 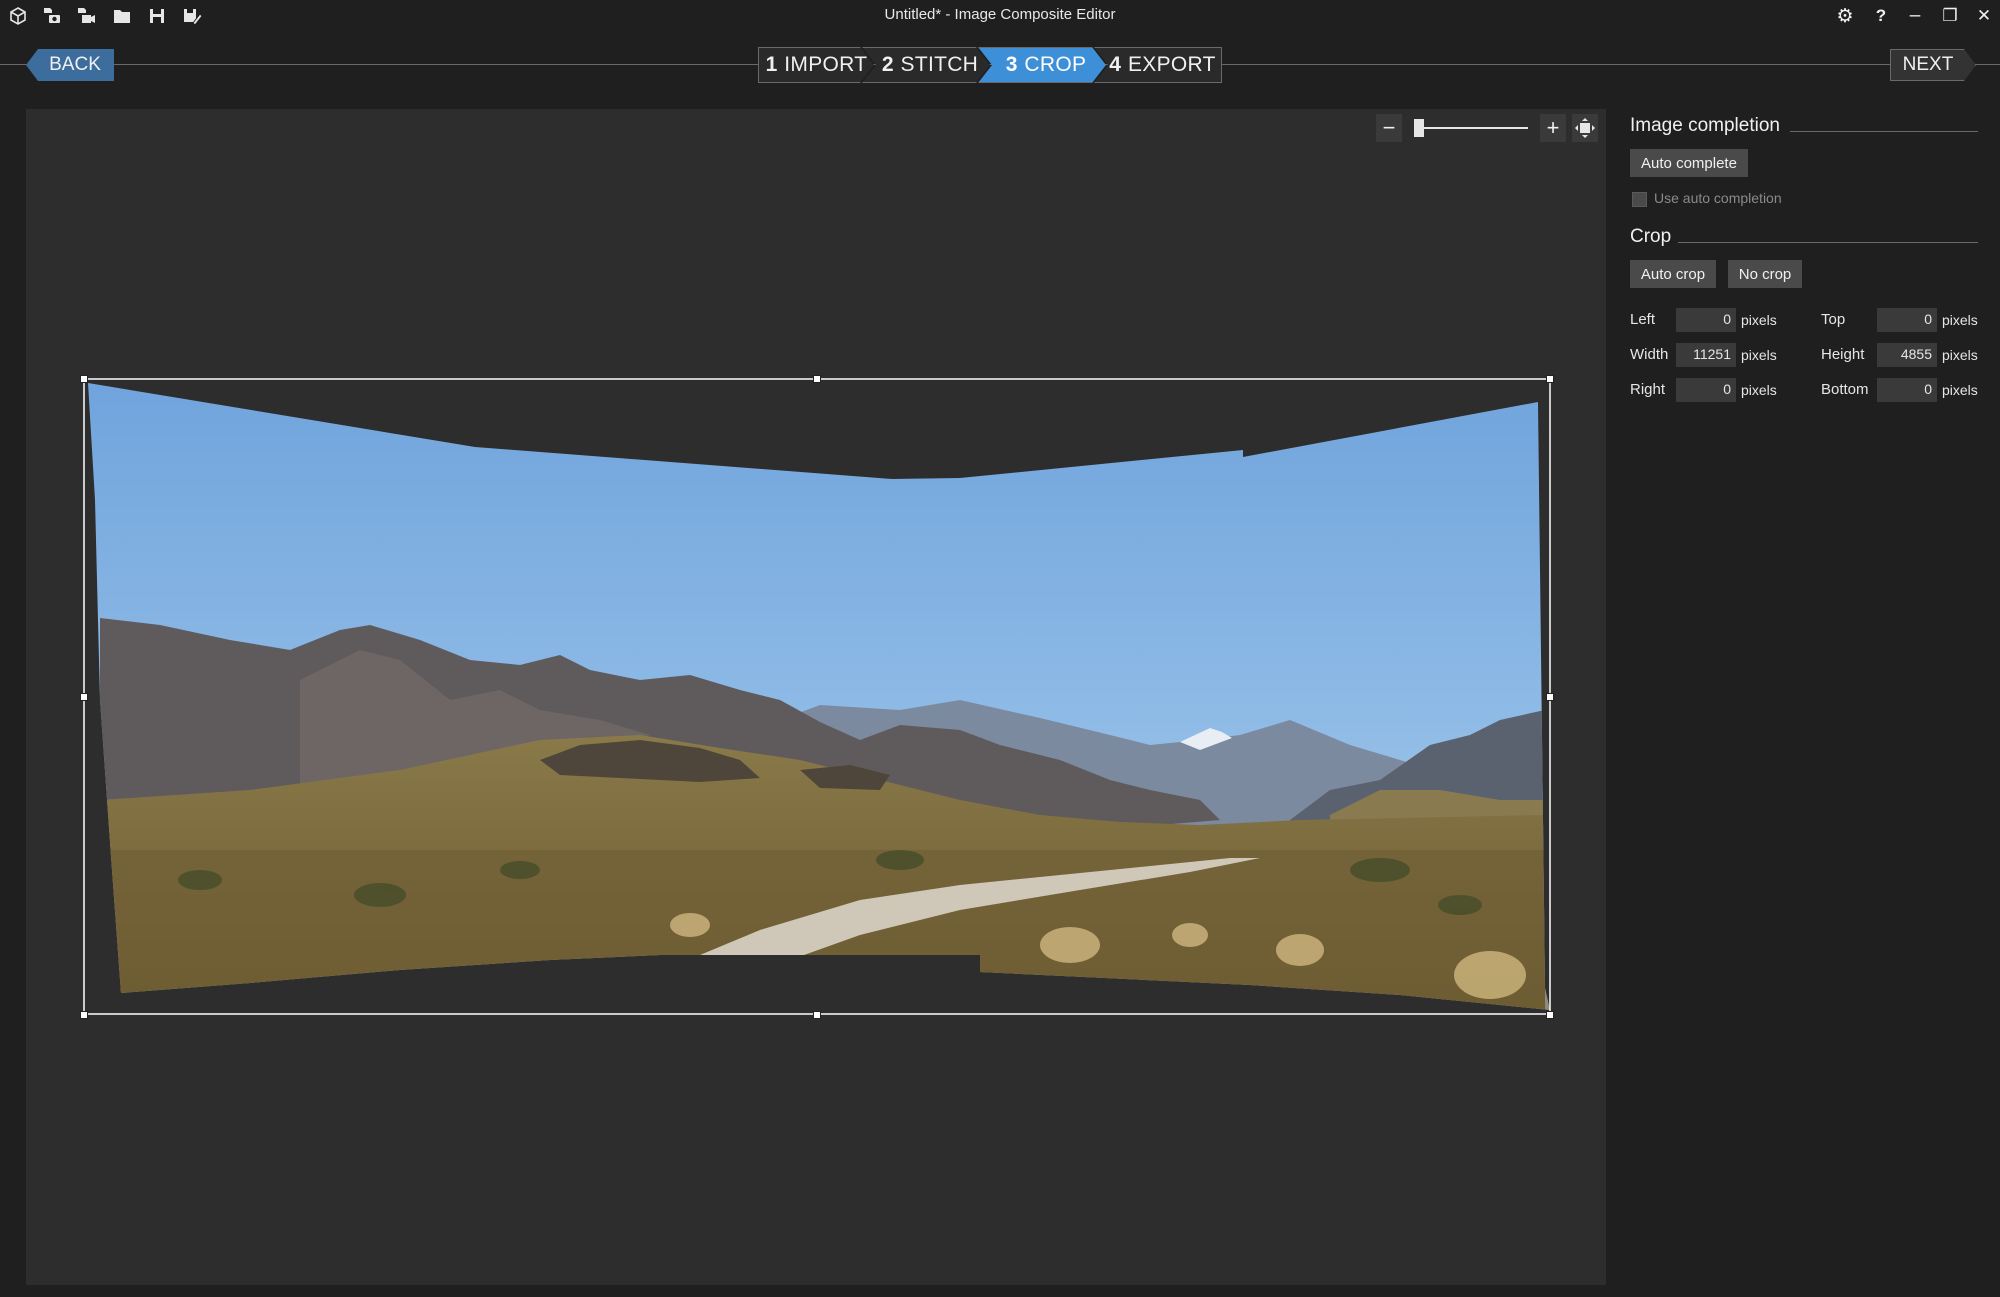 What do you see at coordinates (1649, 354) in the screenshot?
I see `width-label: Width` at bounding box center [1649, 354].